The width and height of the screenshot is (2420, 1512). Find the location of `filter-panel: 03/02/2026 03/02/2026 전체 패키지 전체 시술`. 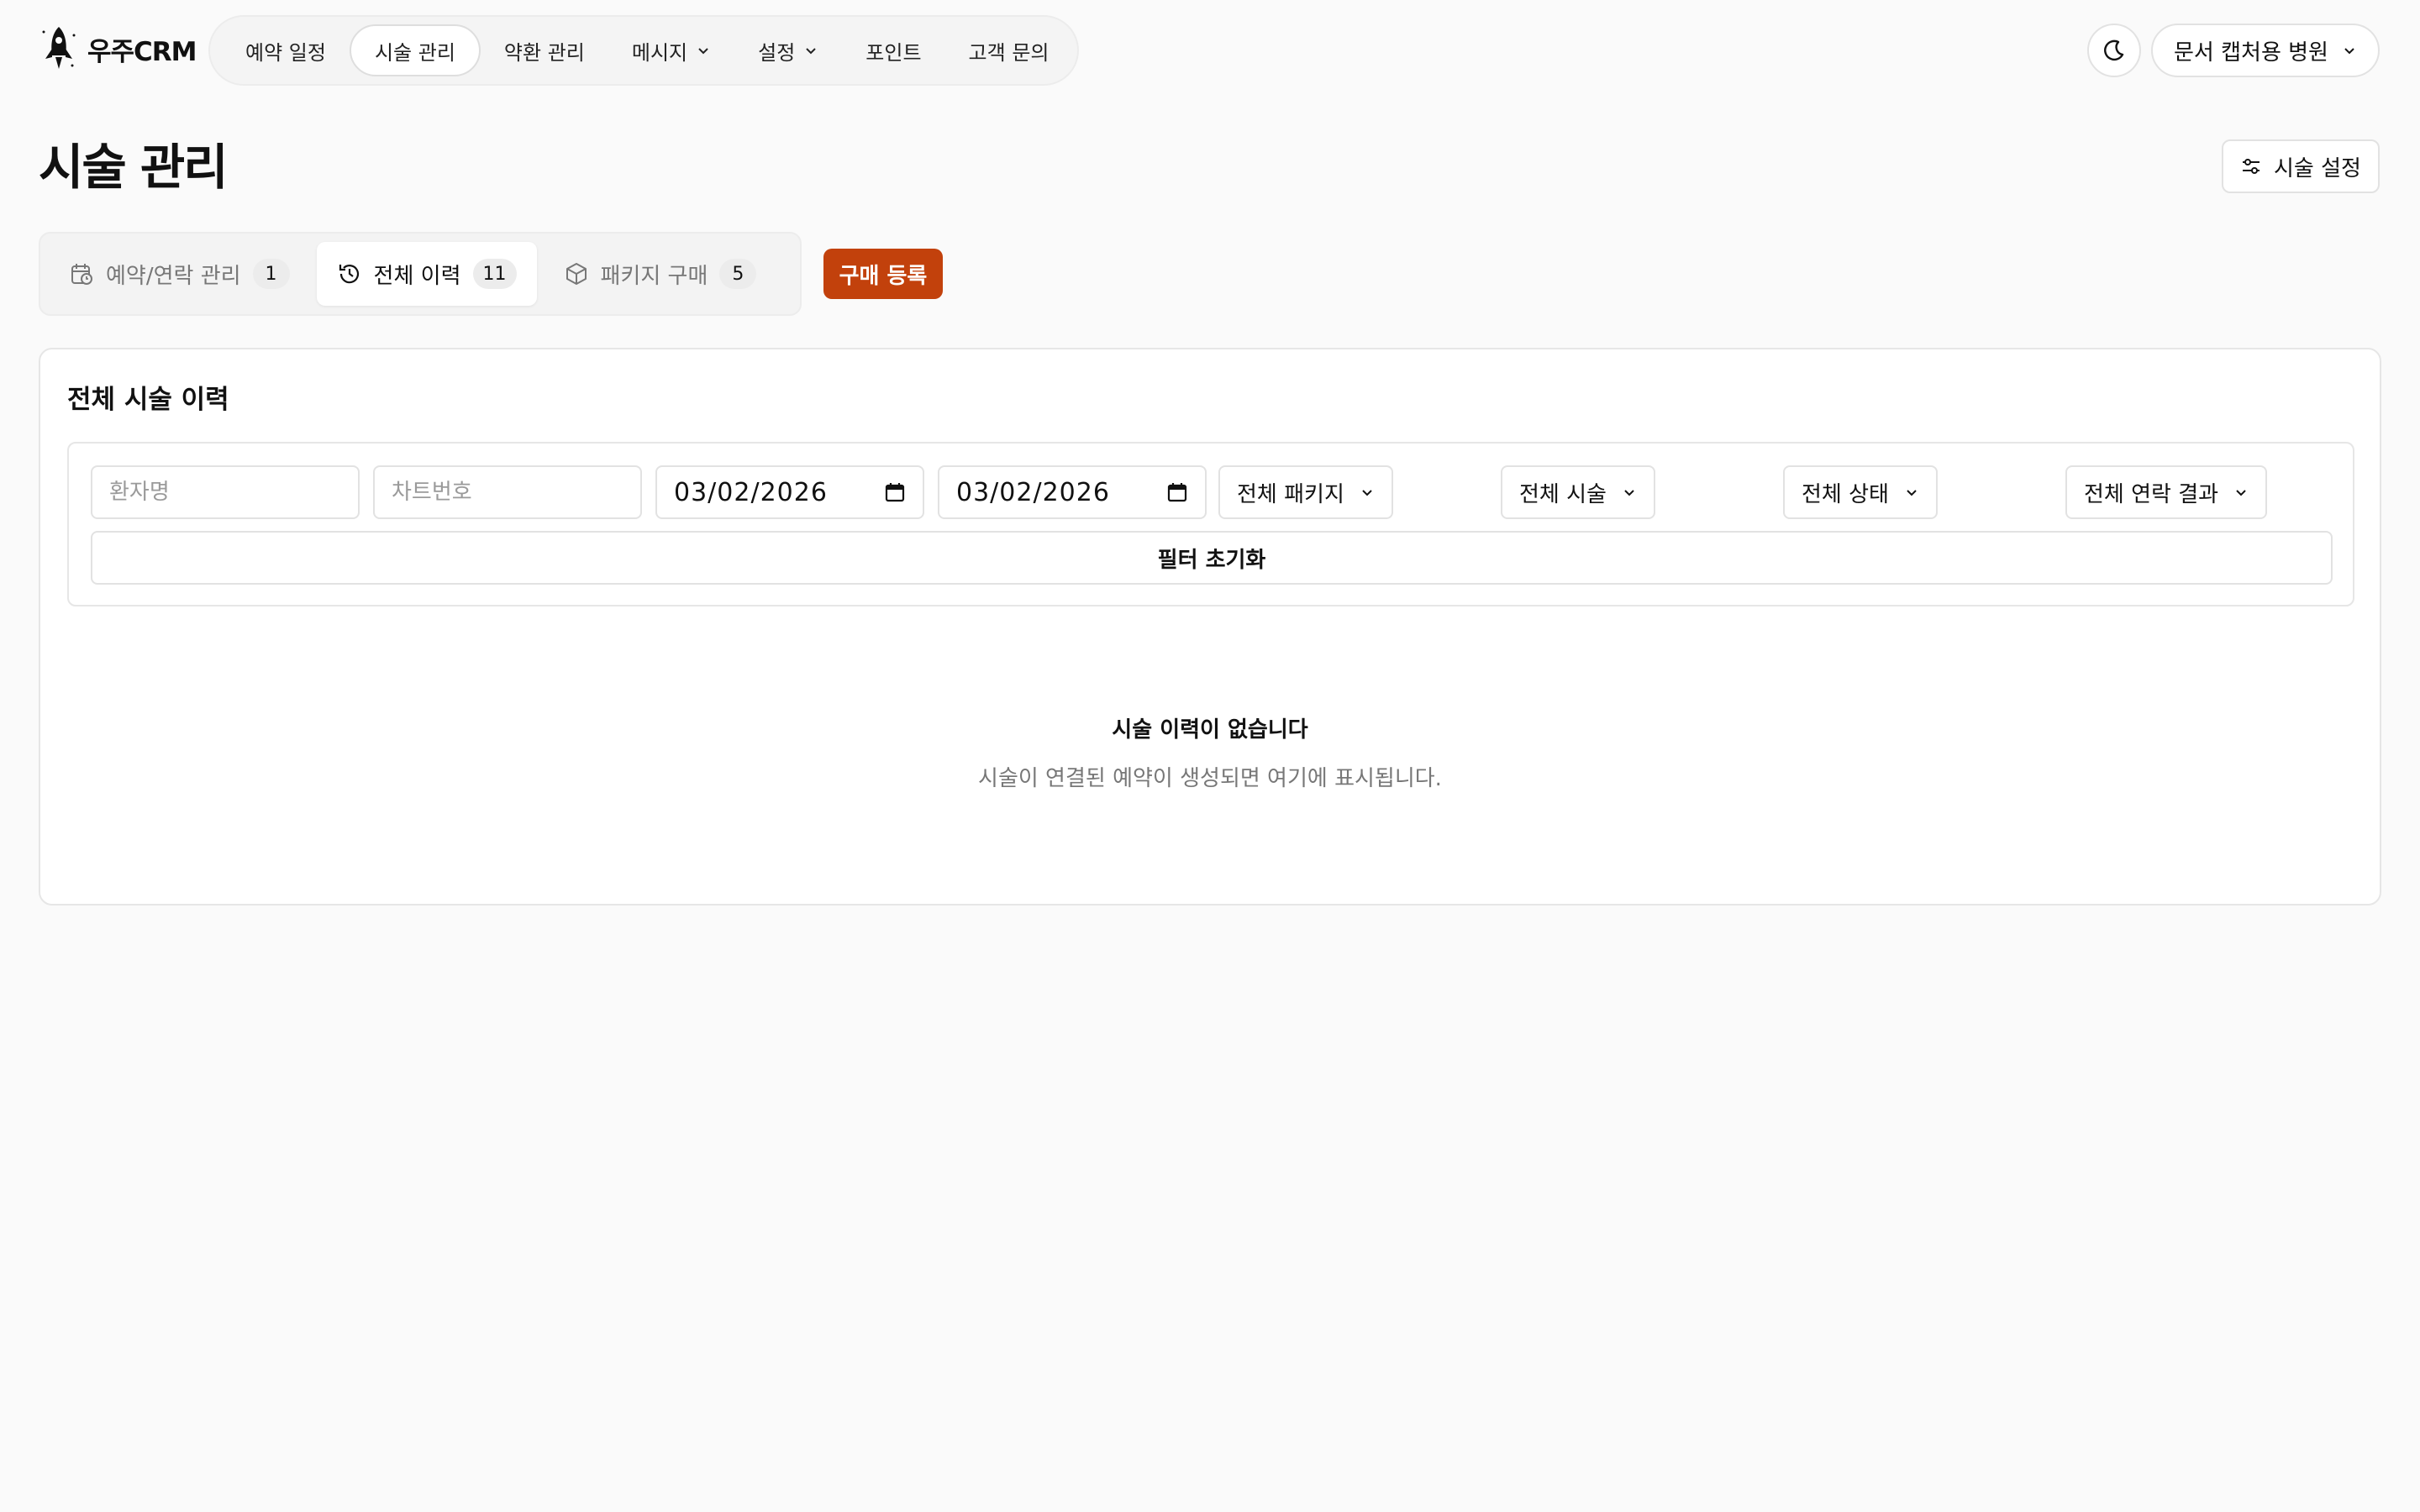

filter-panel: 03/02/2026 03/02/2026 전체 패키지 전체 시술 is located at coordinates (1210, 524).